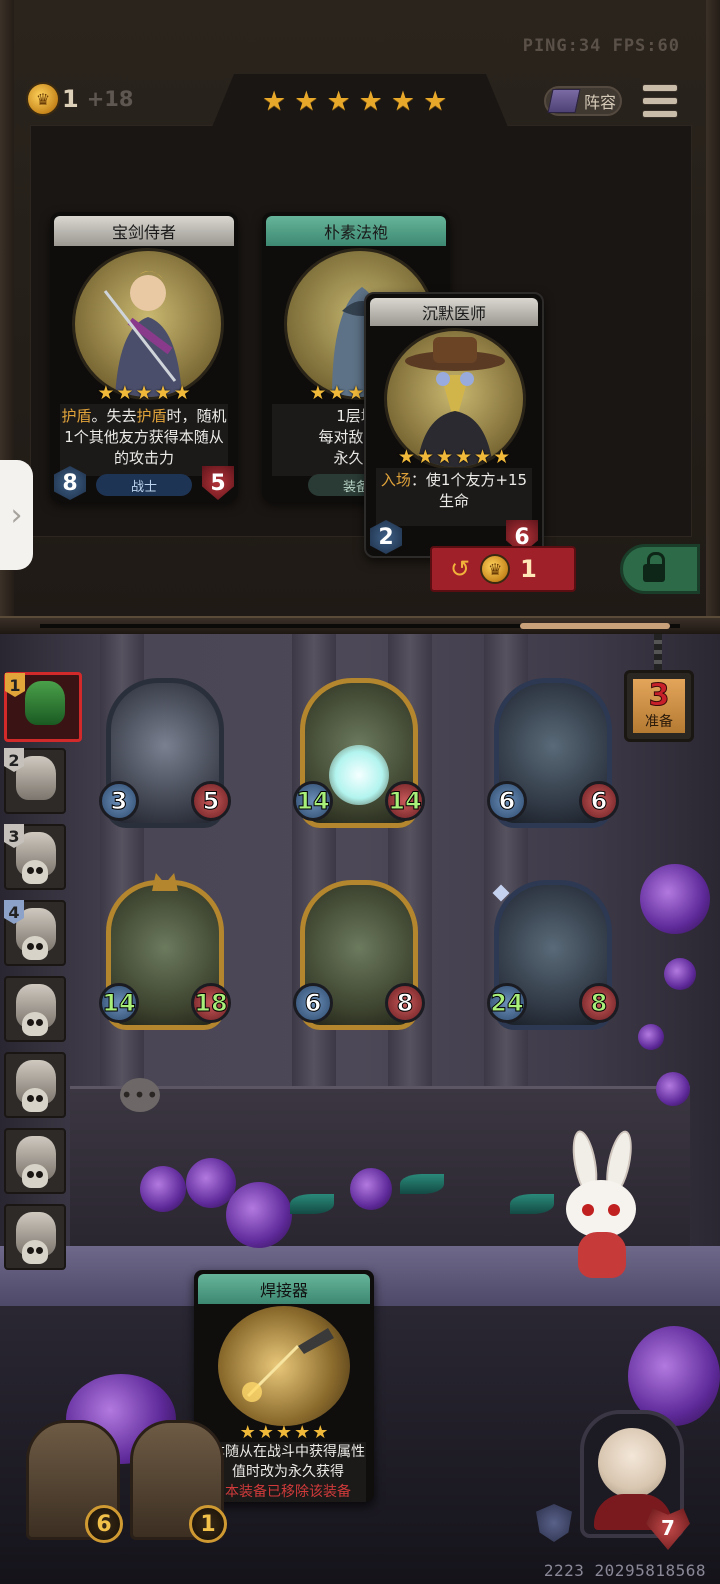 The width and height of the screenshot is (720, 1584). Describe the element at coordinates (74, 1481) in the screenshot. I see `chest-left: 6` at that location.